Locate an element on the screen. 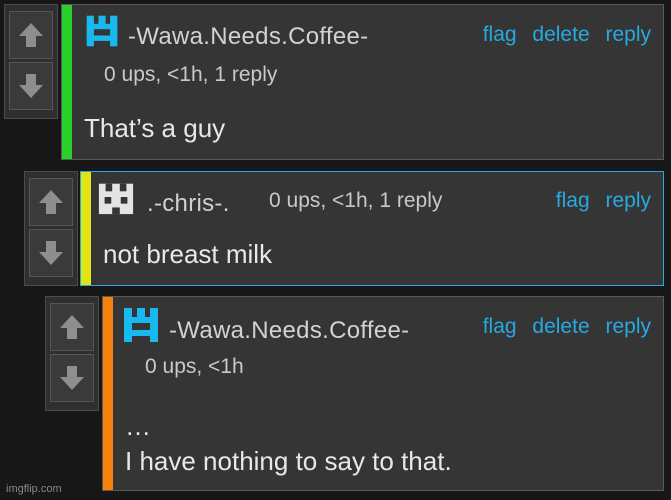 The image size is (671, 500). comment-text: That’s a guy is located at coordinates (155, 128).